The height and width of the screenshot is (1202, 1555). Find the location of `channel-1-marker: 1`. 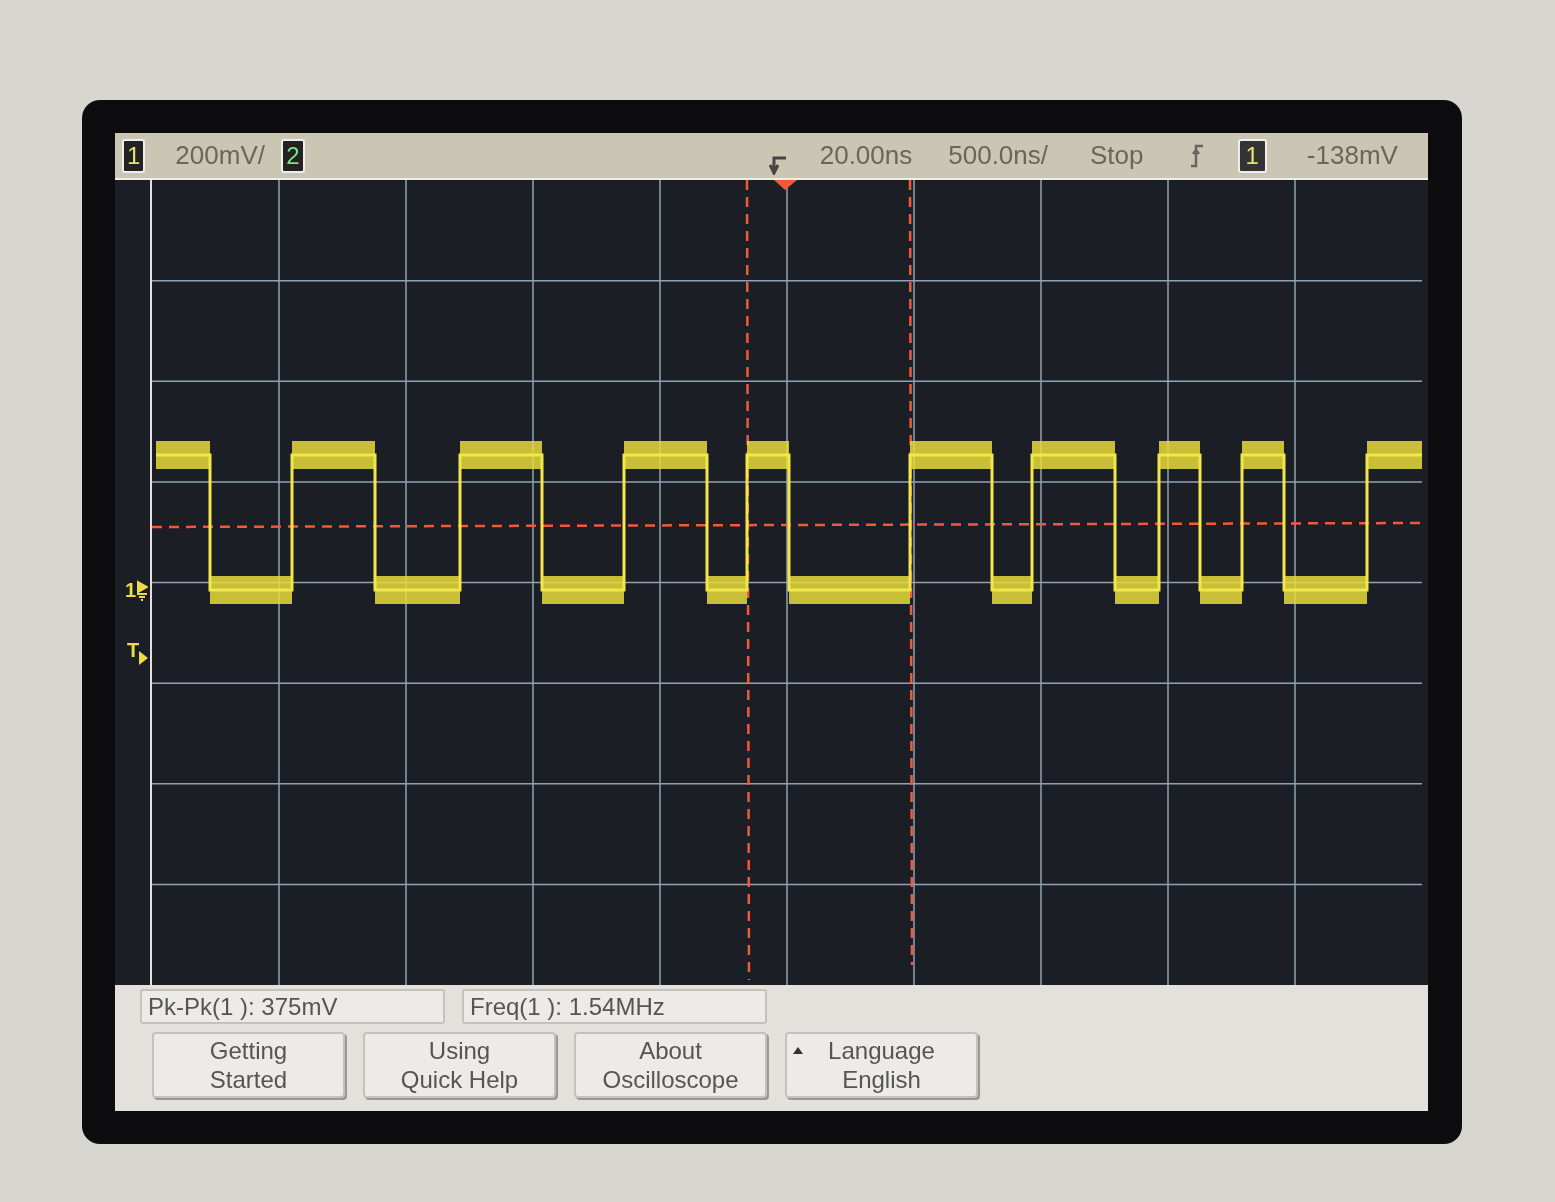

channel-1-marker: 1 is located at coordinates (131, 590).